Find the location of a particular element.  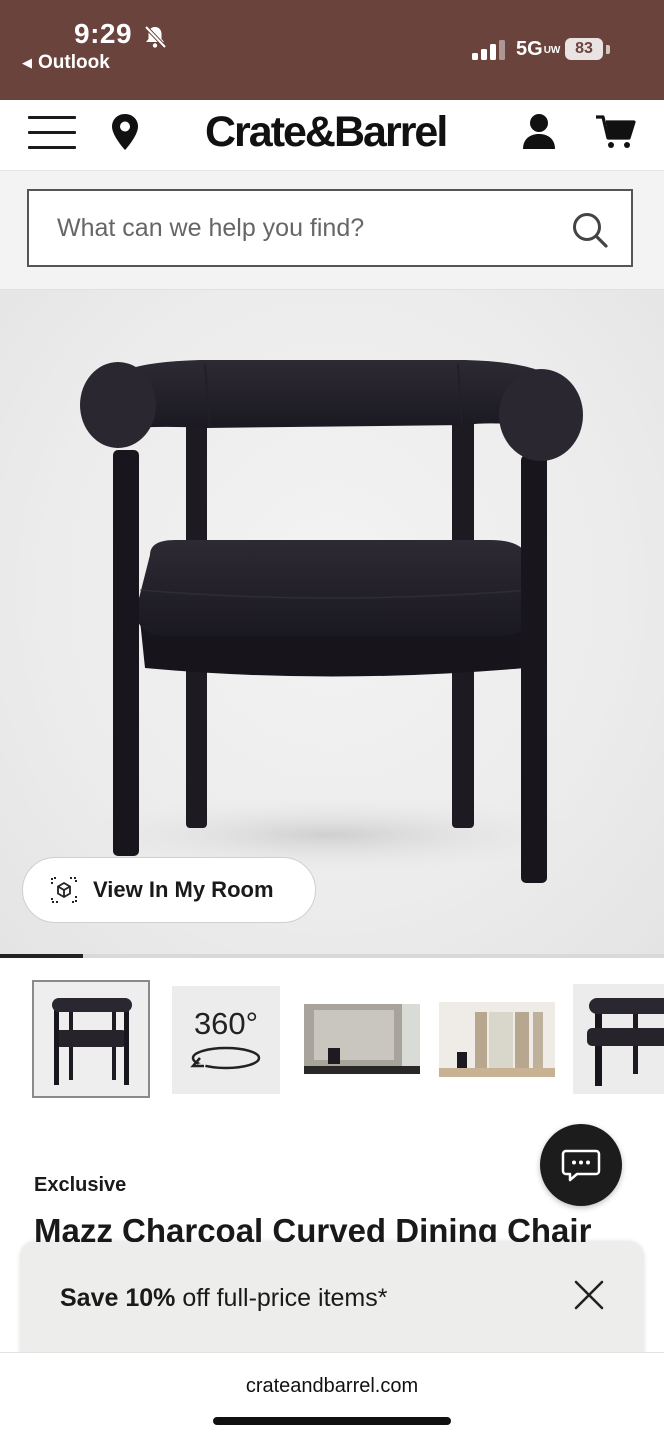

back-to-app-link: ◀ Outlook is located at coordinates (66, 63).